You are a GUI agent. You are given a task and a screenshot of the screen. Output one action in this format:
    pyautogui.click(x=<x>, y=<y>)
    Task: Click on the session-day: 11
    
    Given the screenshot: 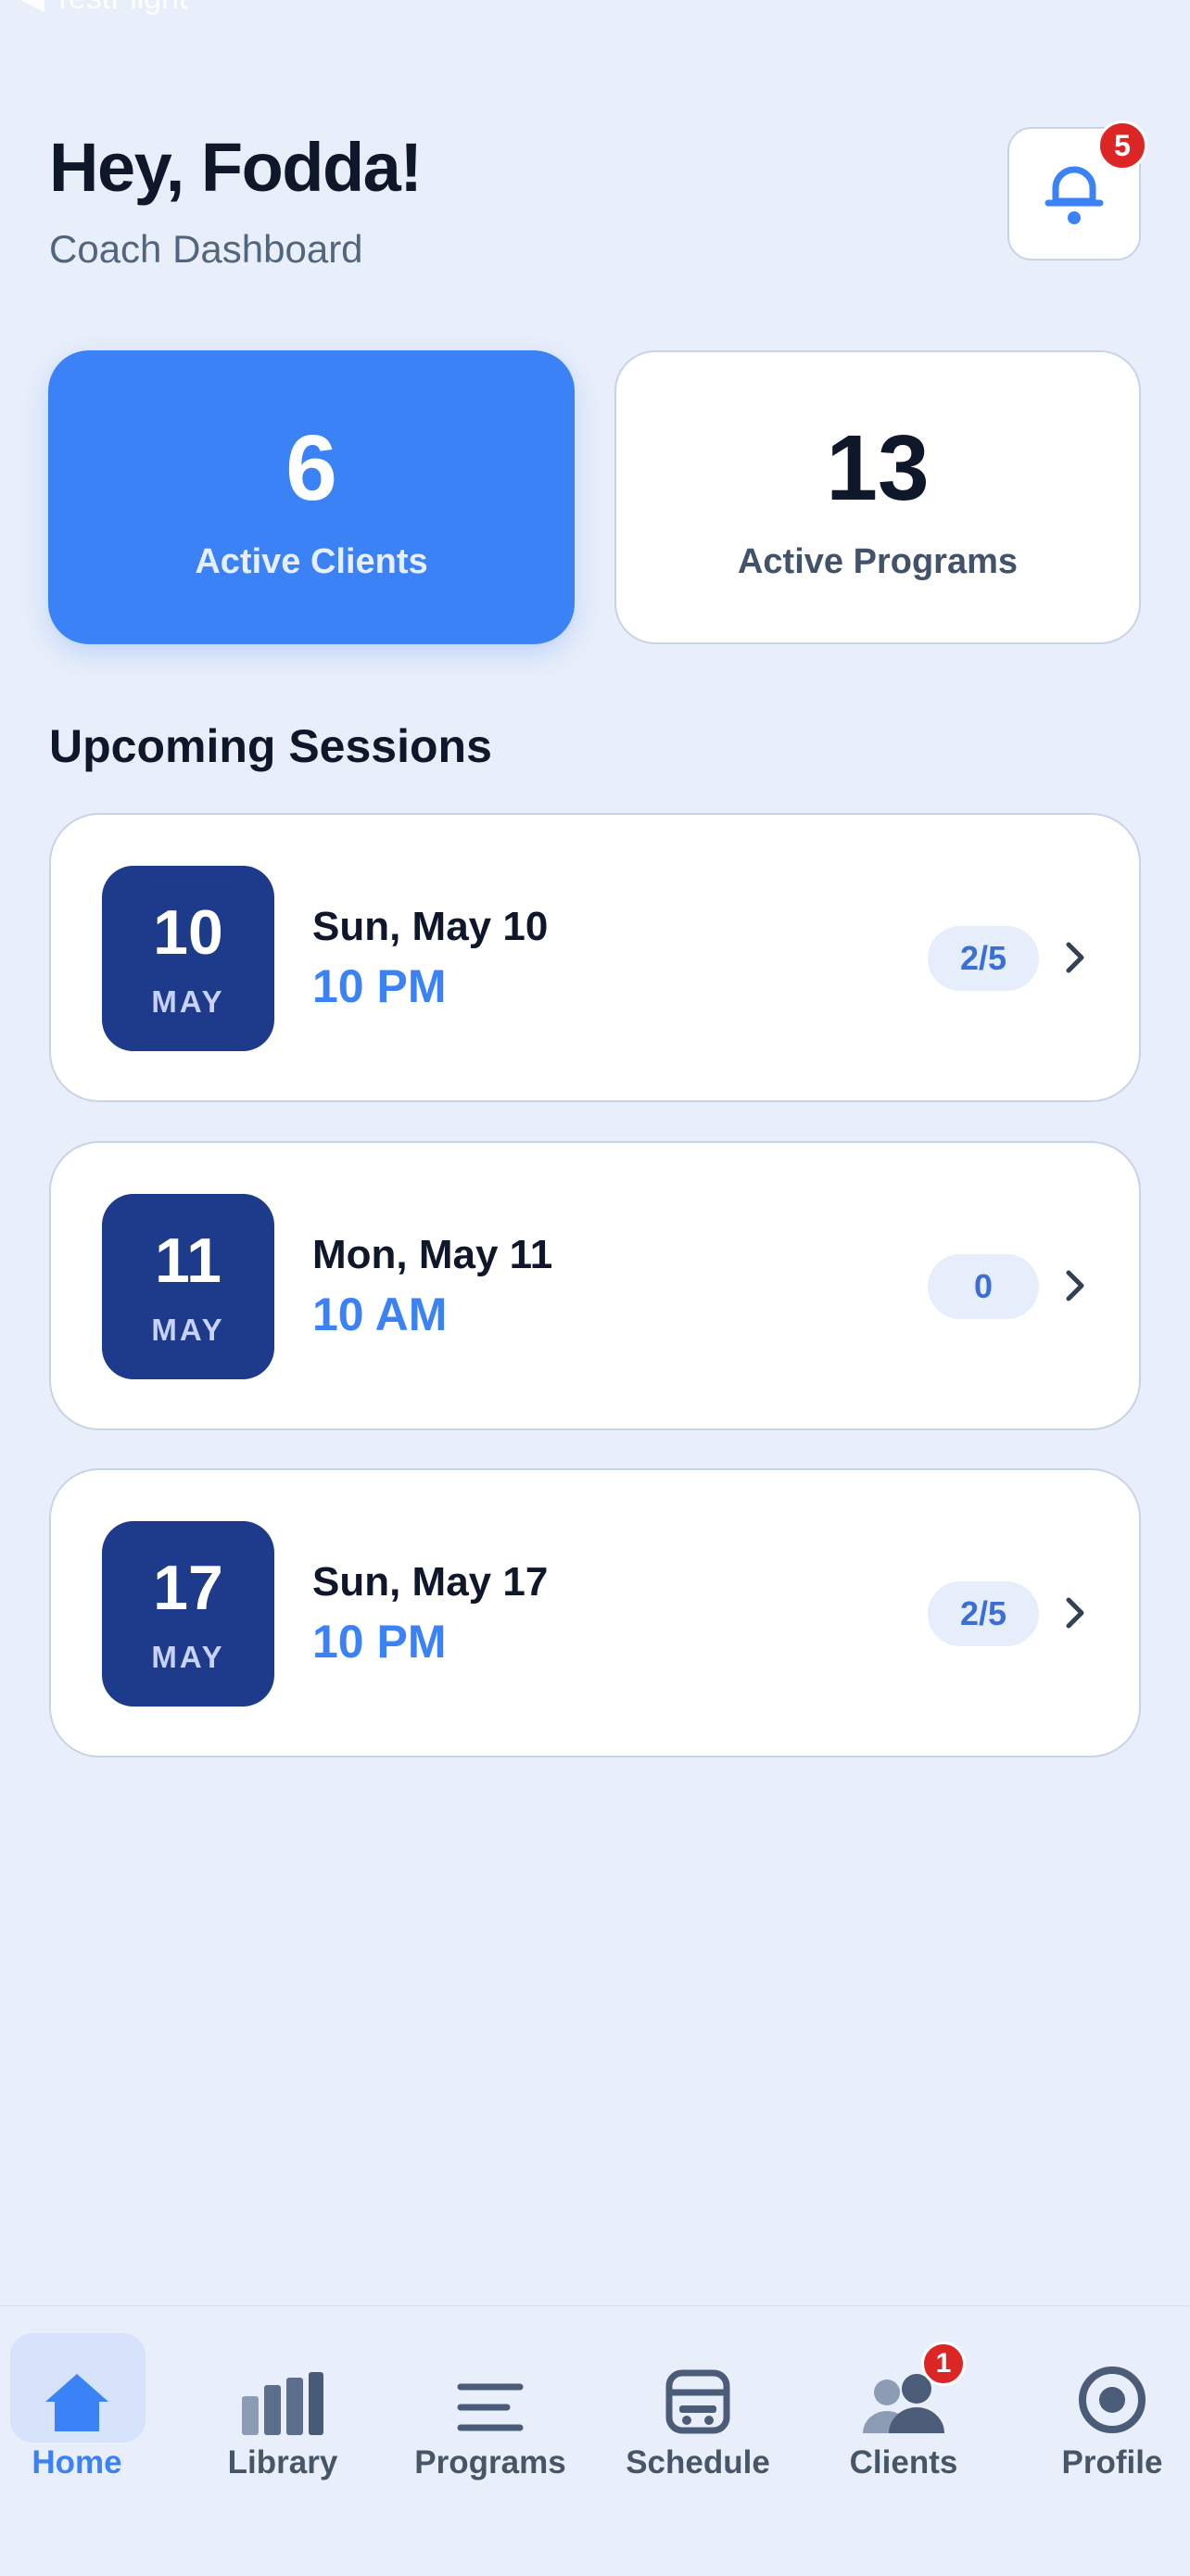 What is the action you would take?
    pyautogui.click(x=188, y=1260)
    